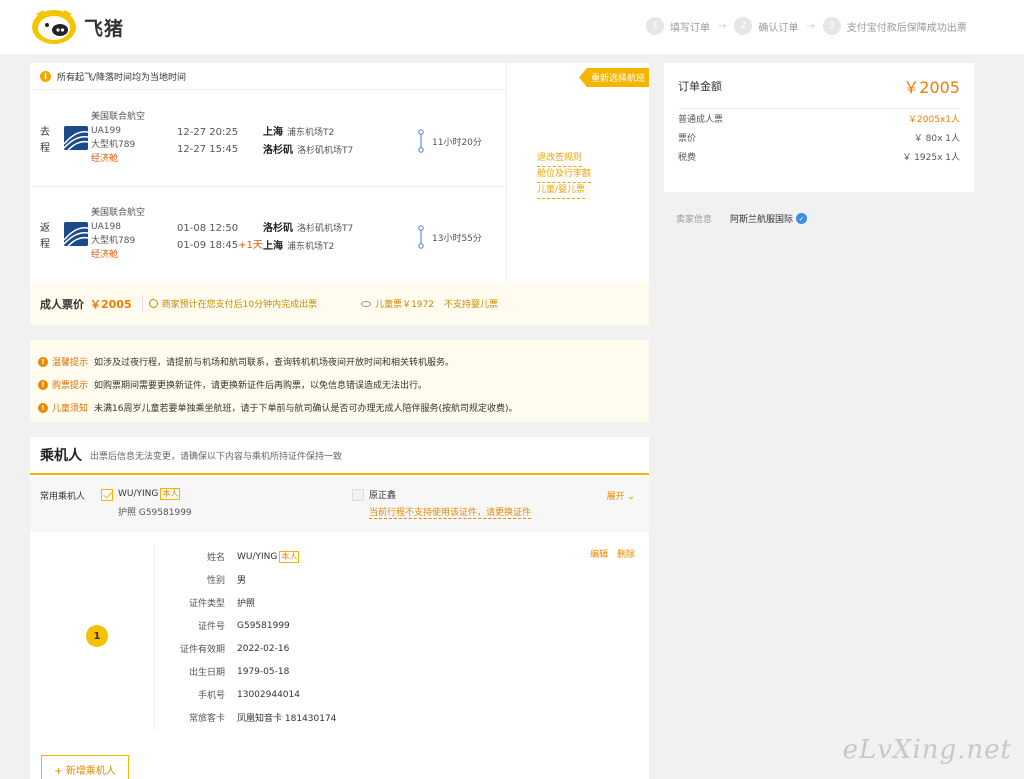  Describe the element at coordinates (118, 234) in the screenshot. I see `airline-info: 美国联合航空 UA198 大型机789 经济舱` at that location.